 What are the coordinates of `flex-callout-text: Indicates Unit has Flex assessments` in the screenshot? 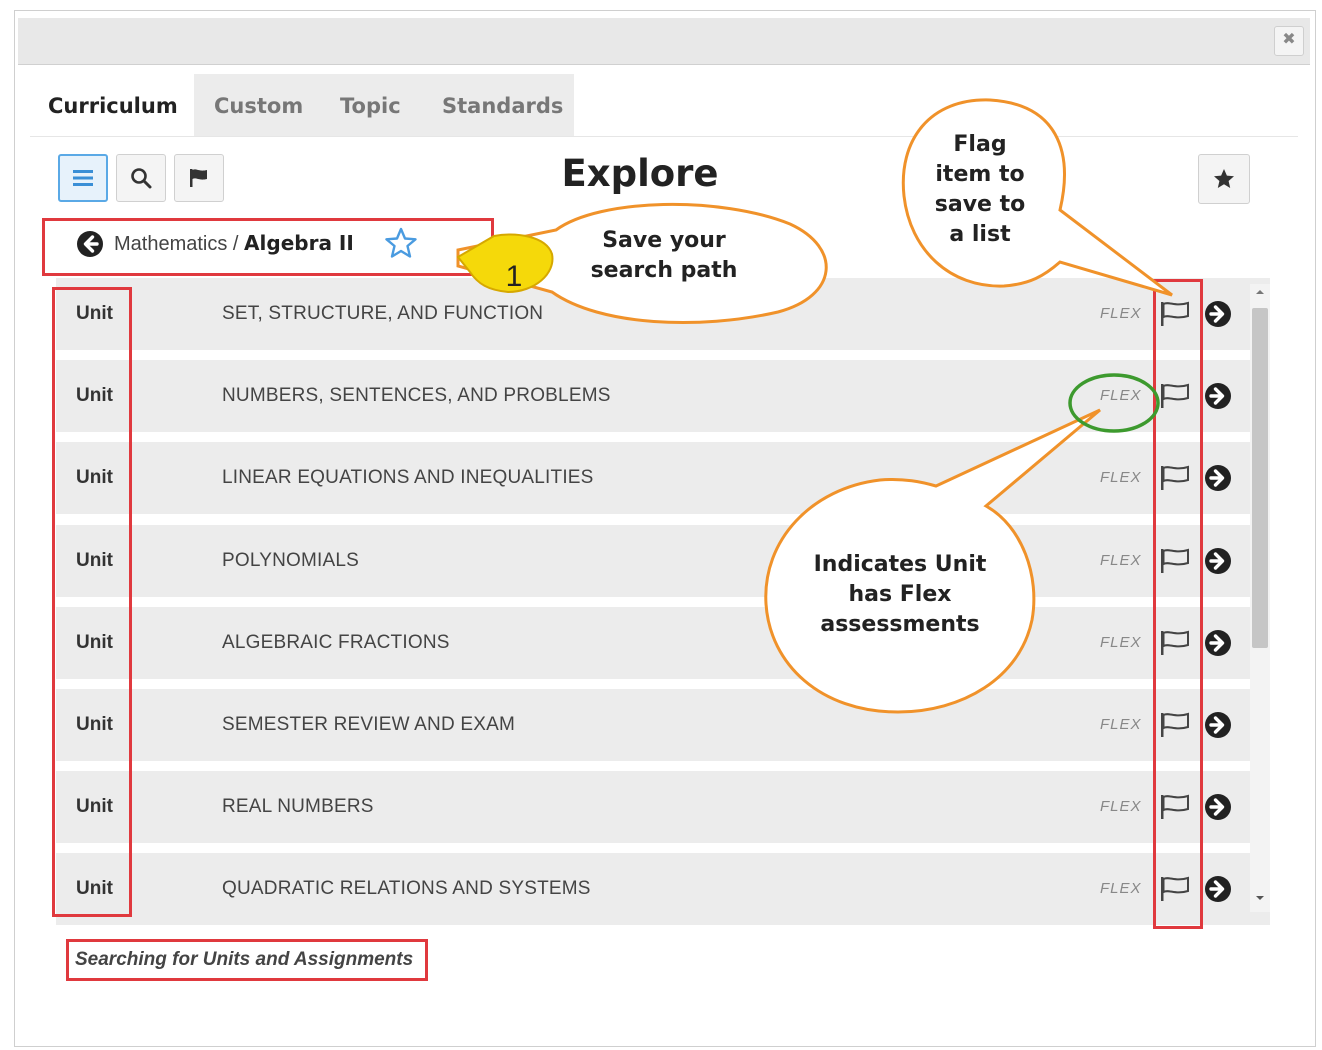 It's located at (900, 595).